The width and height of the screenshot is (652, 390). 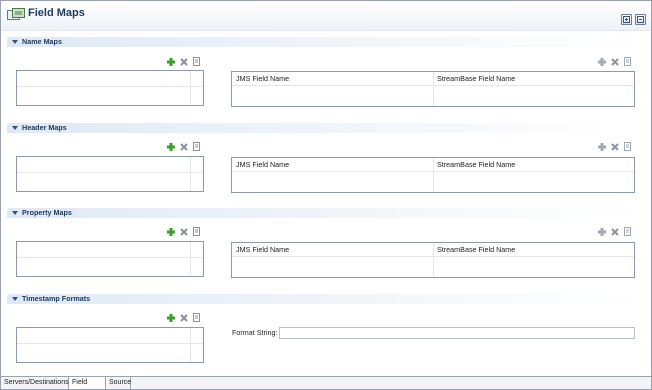 I want to click on page-title: Field Maps, so click(x=56, y=13).